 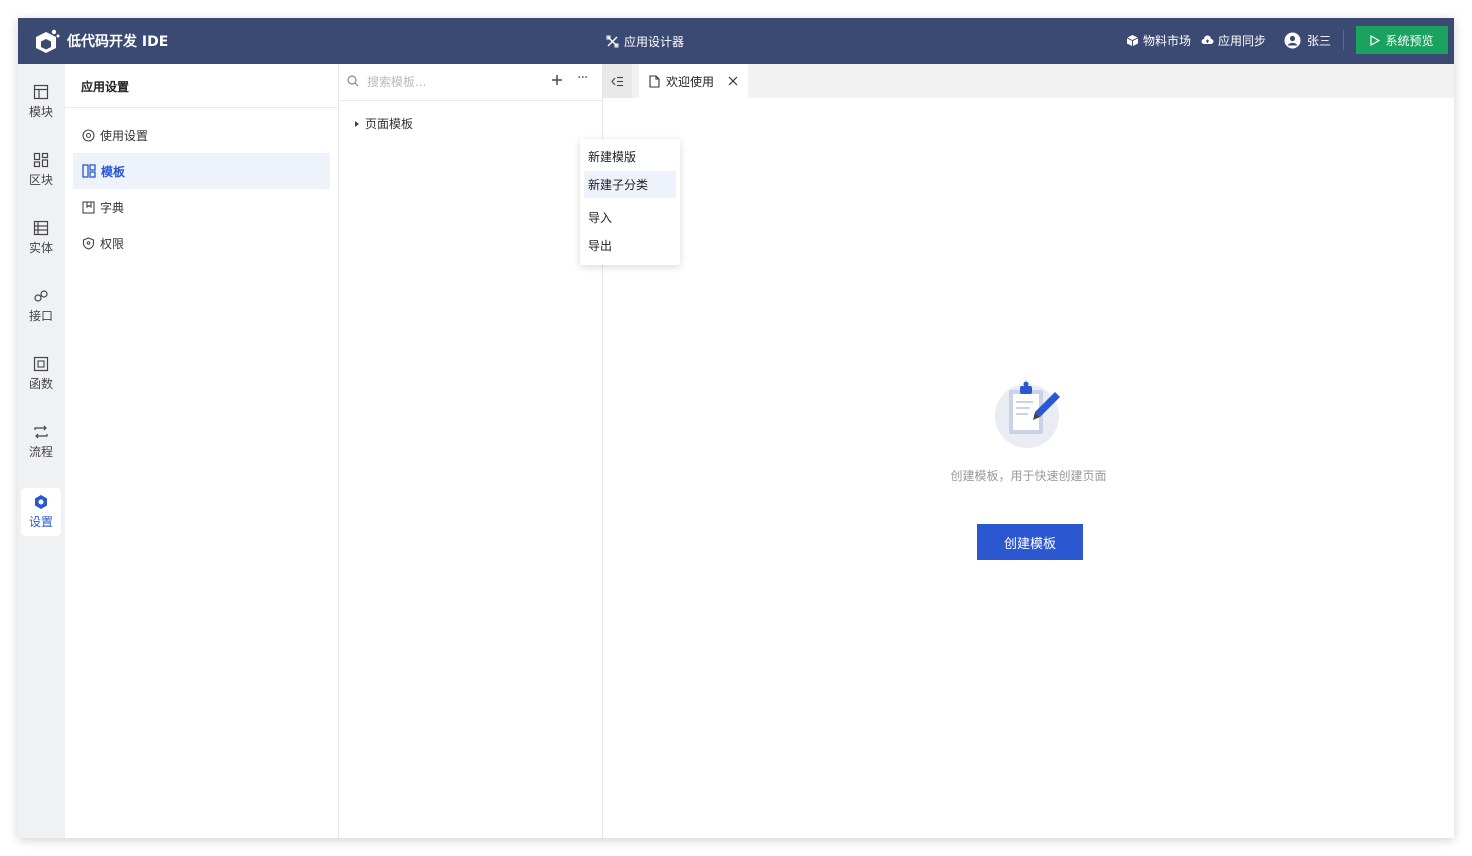 What do you see at coordinates (201, 107) in the screenshot?
I see `nav-divider` at bounding box center [201, 107].